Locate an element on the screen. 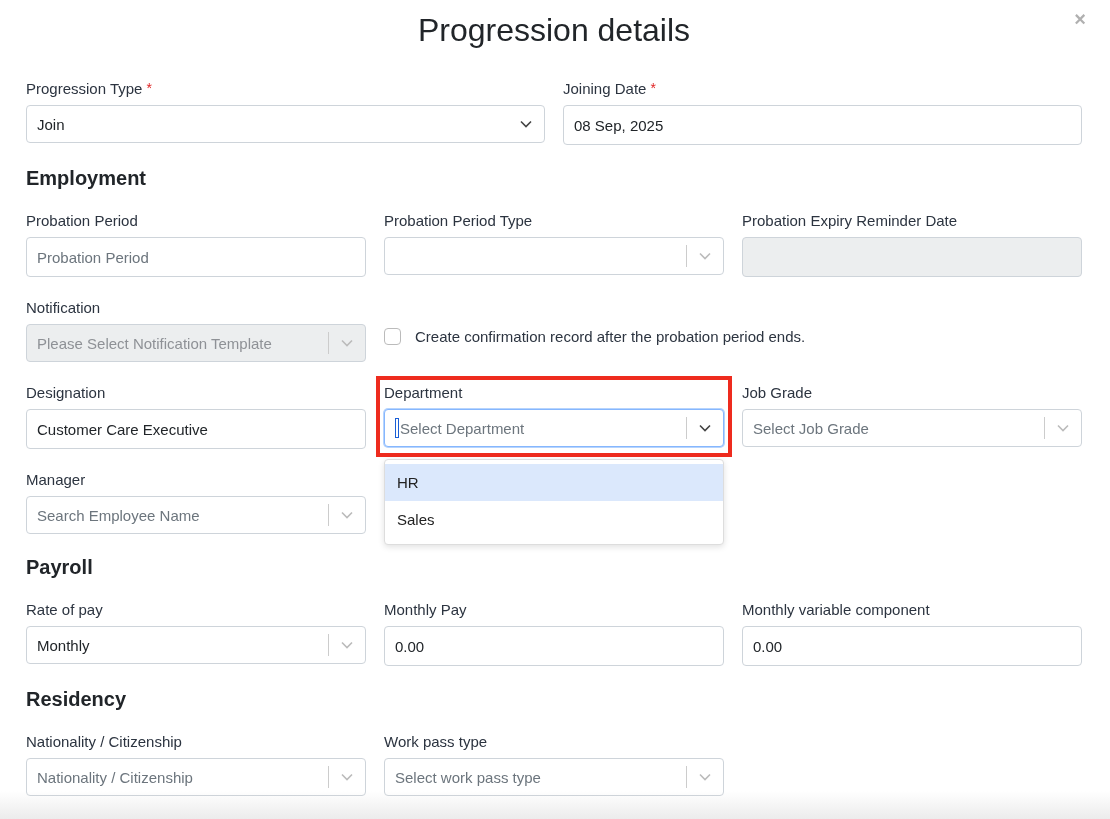  field-label: Monthly variable component is located at coordinates (836, 609).